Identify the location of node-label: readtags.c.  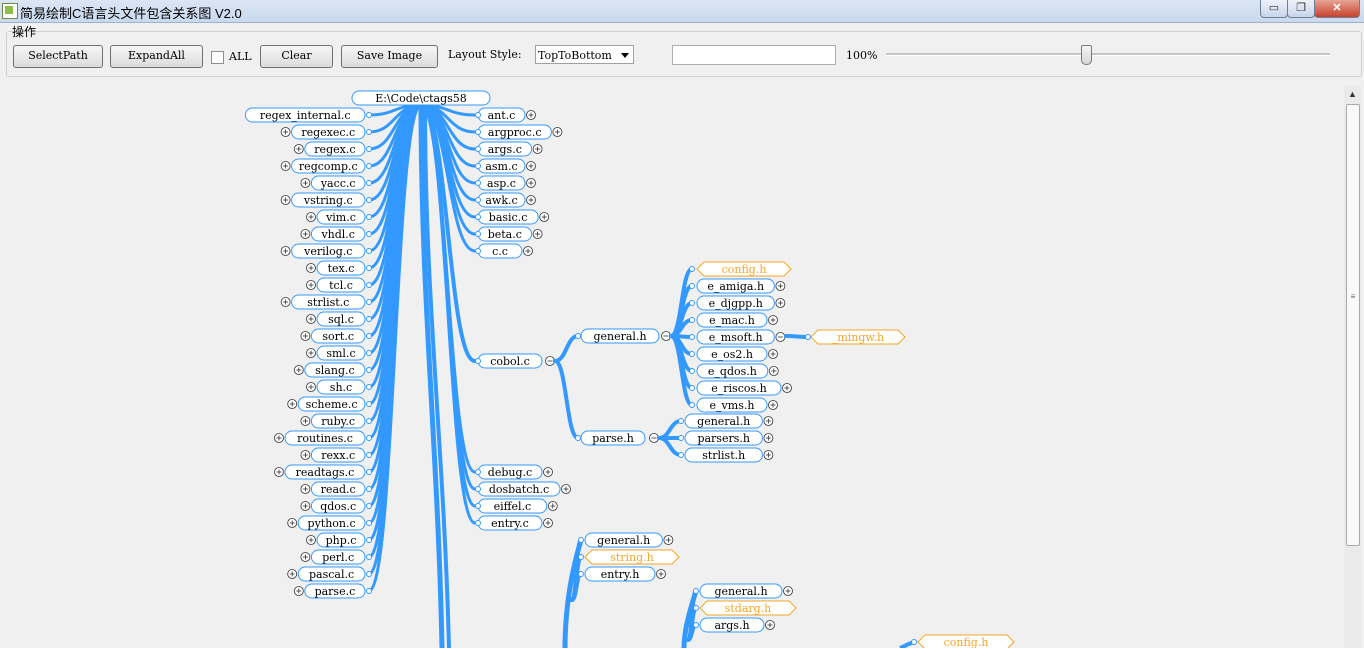
(325, 472).